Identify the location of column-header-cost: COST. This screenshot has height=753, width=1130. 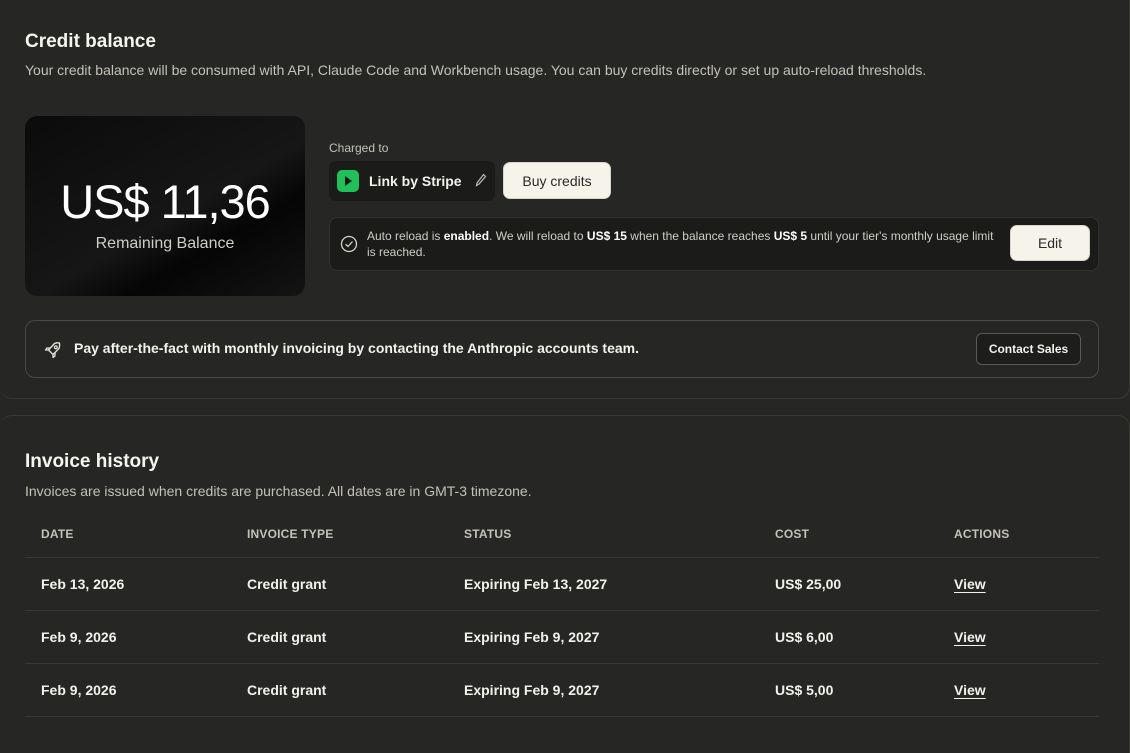
(792, 534).